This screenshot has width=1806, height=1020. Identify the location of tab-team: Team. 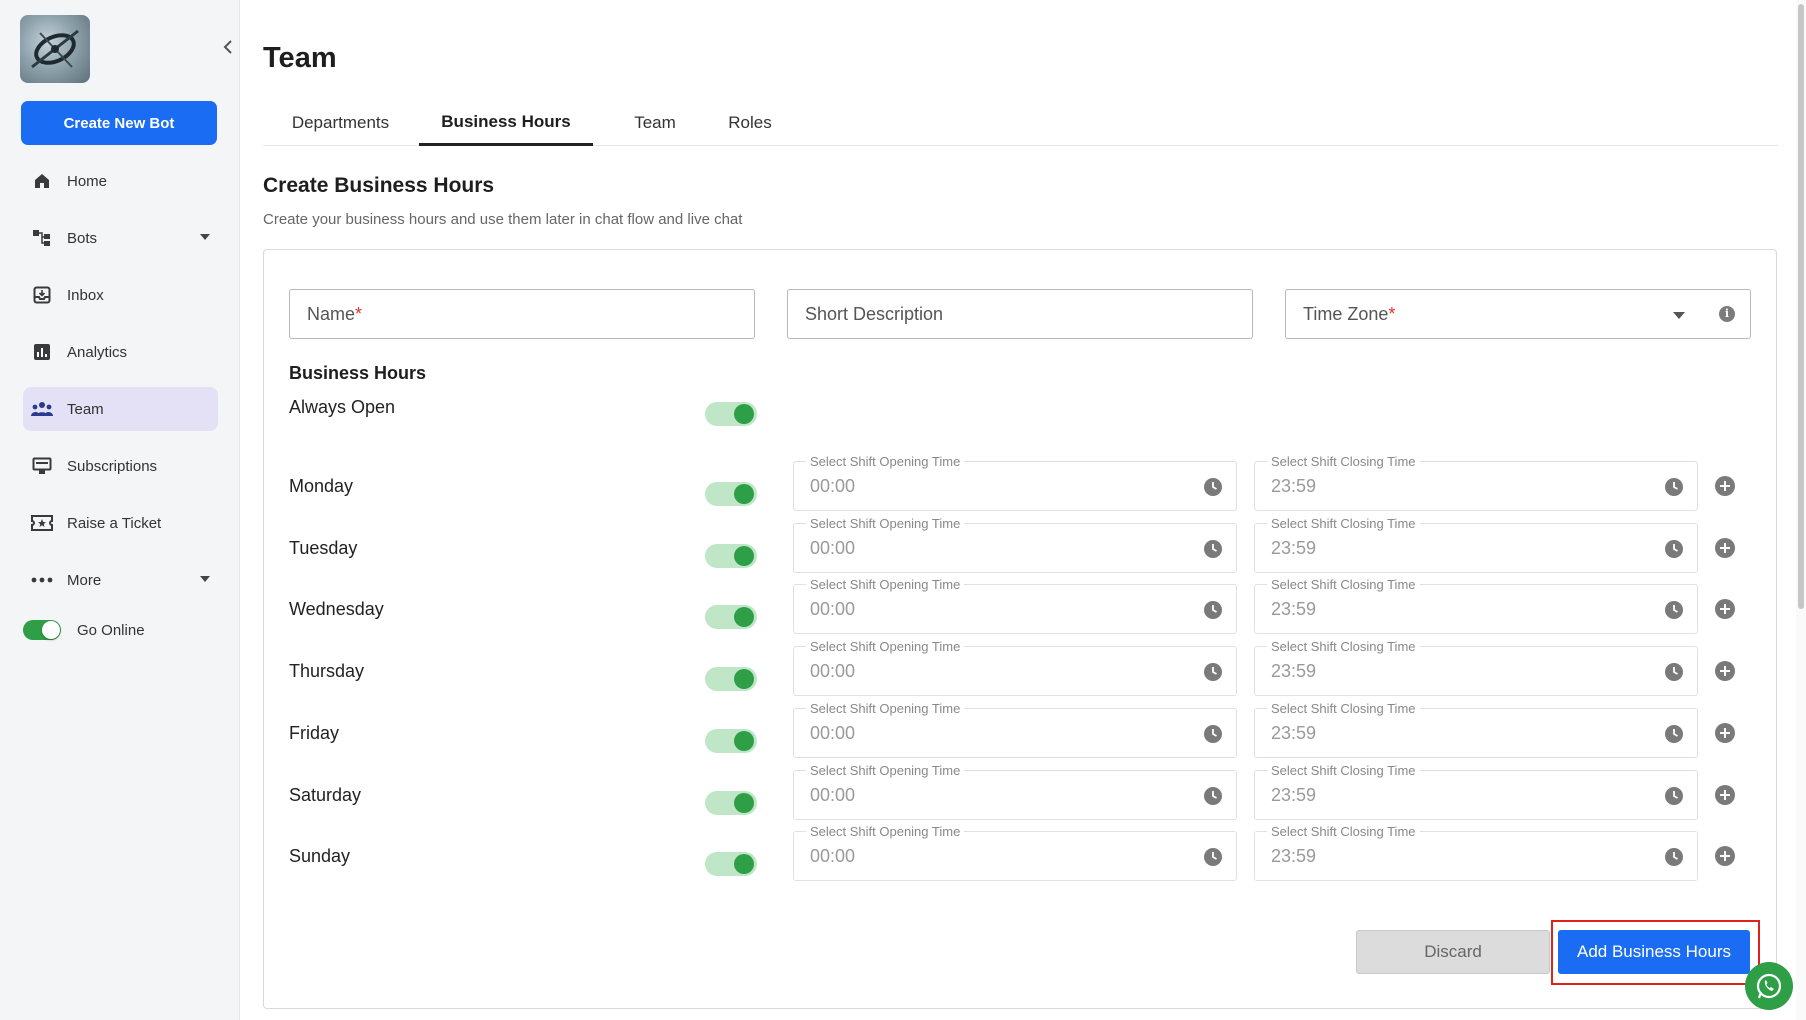
(655, 123).